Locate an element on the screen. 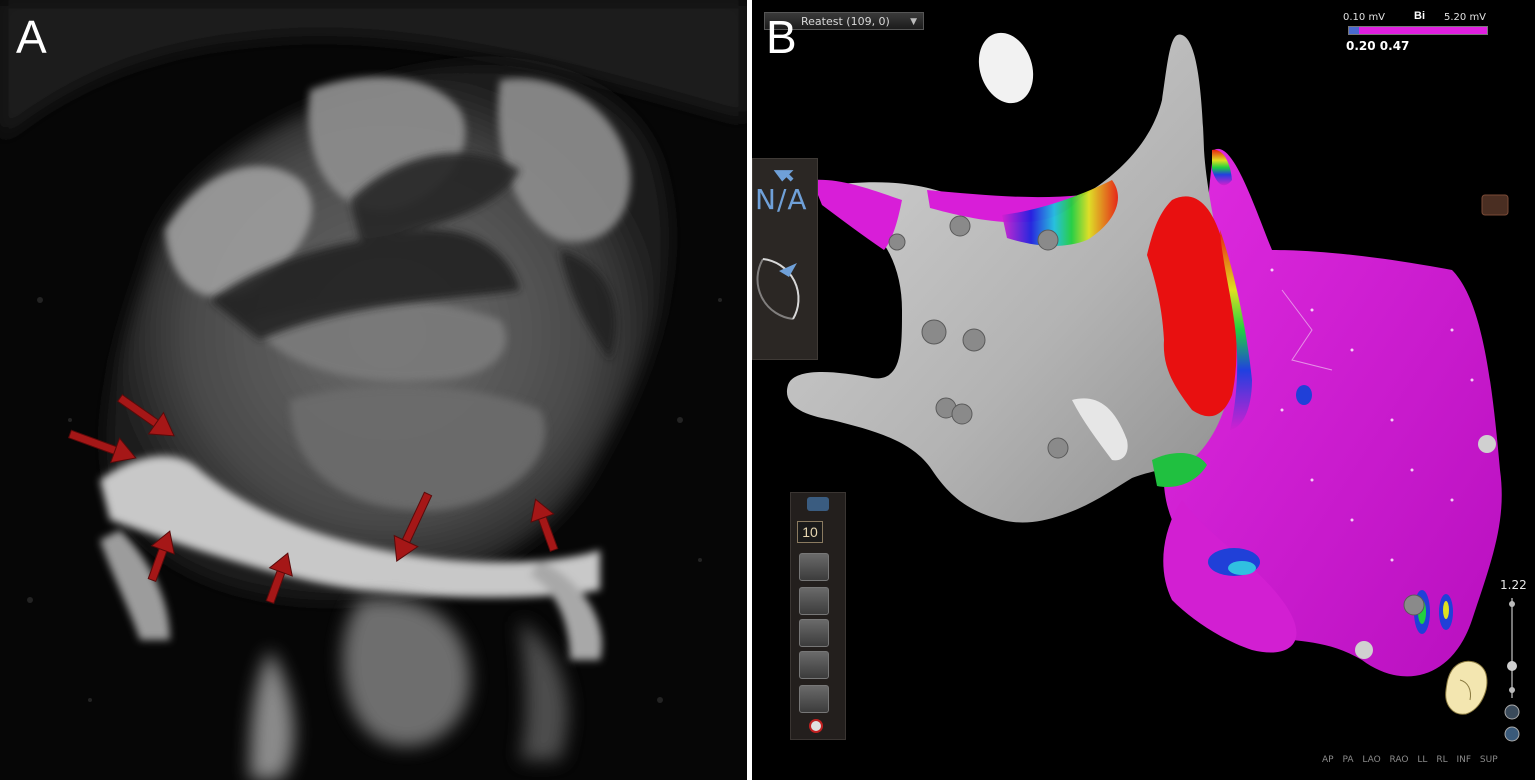 The image size is (1535, 780). low-threshold-handle is located at coordinates (1354, 30).